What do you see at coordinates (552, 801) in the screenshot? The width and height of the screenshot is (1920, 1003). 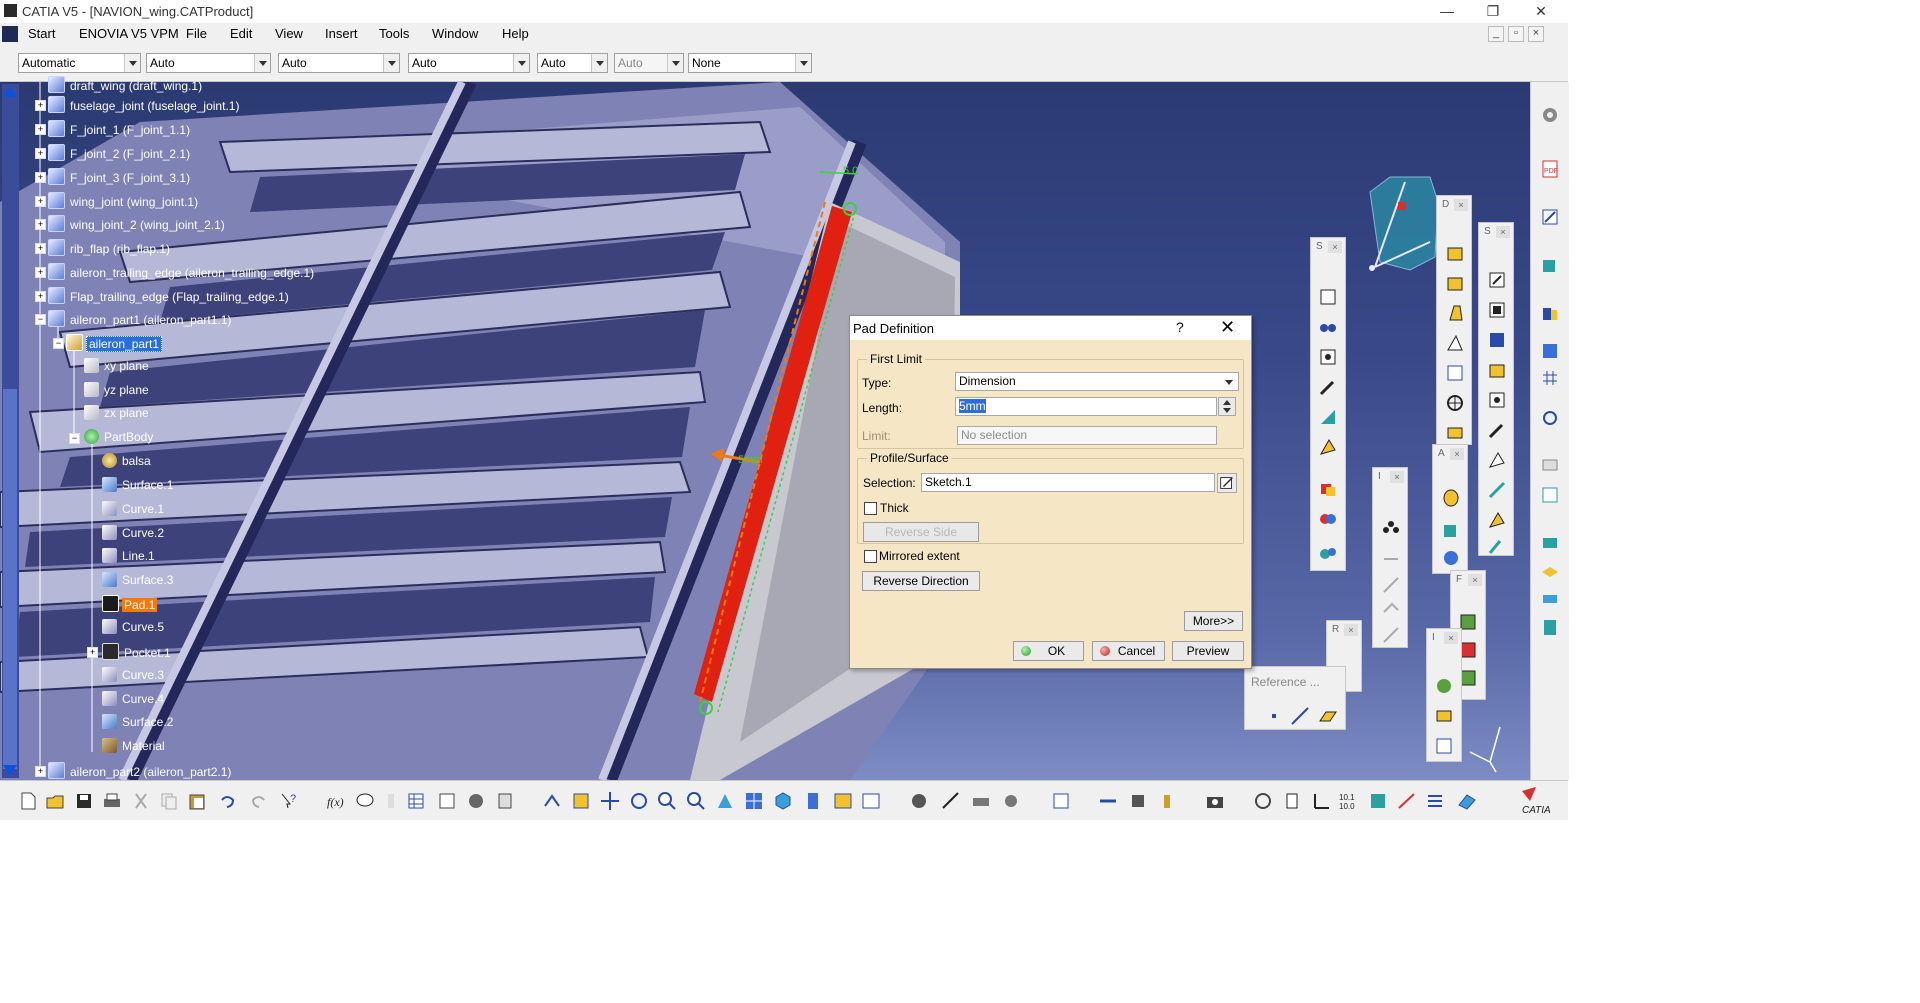 I see `fly-mode-icon` at bounding box center [552, 801].